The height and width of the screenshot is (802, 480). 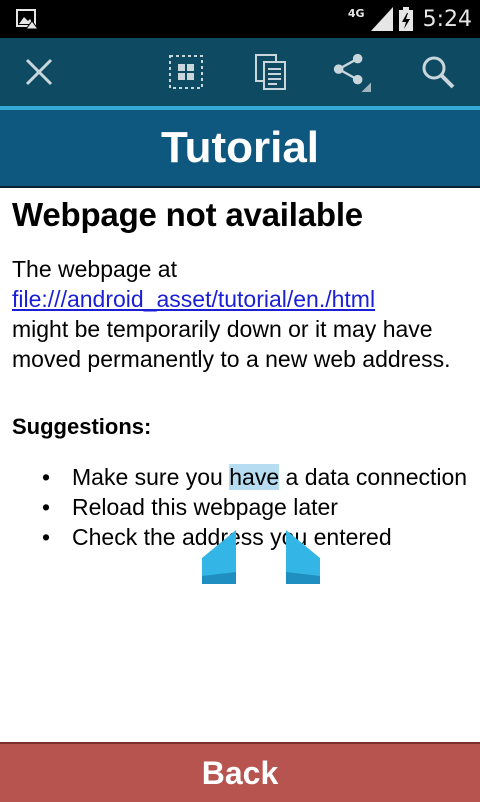 I want to click on selection-end-handle, so click(x=303, y=557).